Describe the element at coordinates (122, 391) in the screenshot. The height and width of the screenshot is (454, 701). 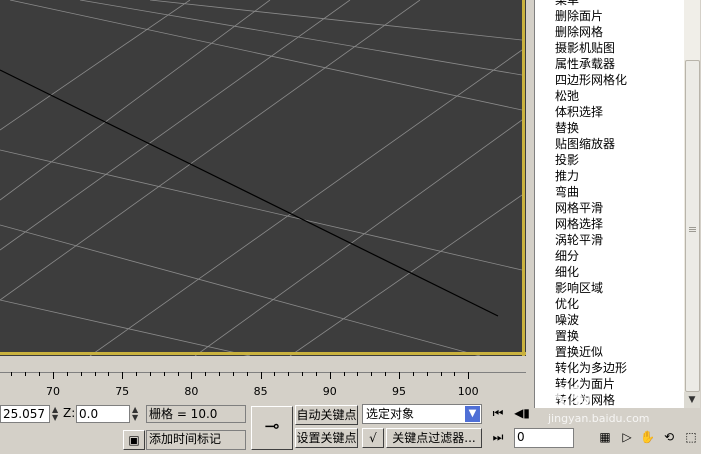
I see `ruler-tick-label: 75` at that location.